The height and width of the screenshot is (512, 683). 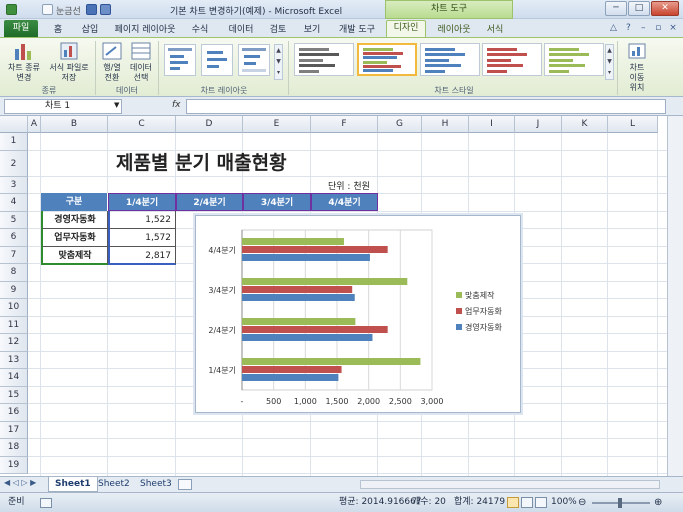 I want to click on help-icon: ?, so click(x=628, y=28).